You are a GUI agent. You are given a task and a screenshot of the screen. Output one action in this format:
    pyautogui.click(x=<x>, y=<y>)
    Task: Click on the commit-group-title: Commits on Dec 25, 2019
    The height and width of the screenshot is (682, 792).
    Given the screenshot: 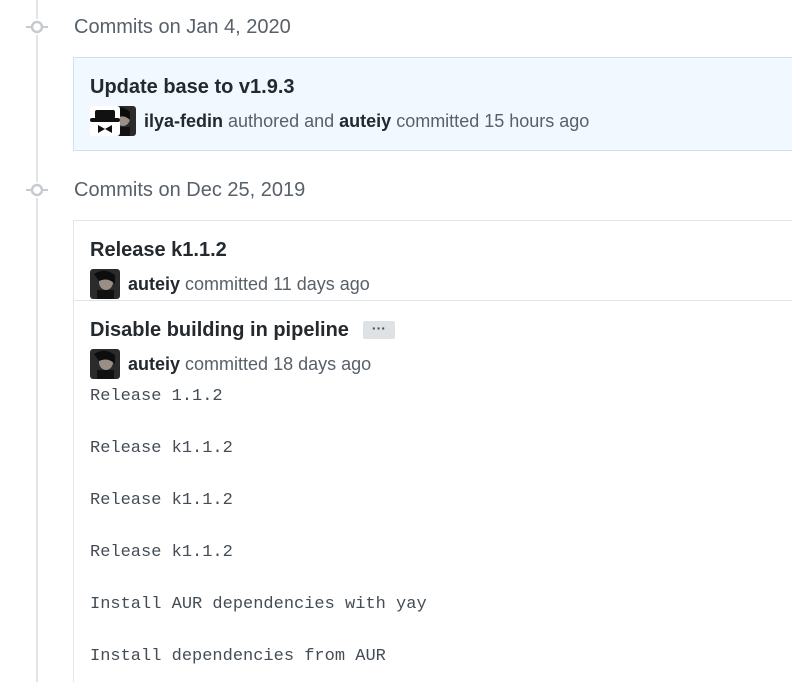 What is the action you would take?
    pyautogui.click(x=190, y=190)
    